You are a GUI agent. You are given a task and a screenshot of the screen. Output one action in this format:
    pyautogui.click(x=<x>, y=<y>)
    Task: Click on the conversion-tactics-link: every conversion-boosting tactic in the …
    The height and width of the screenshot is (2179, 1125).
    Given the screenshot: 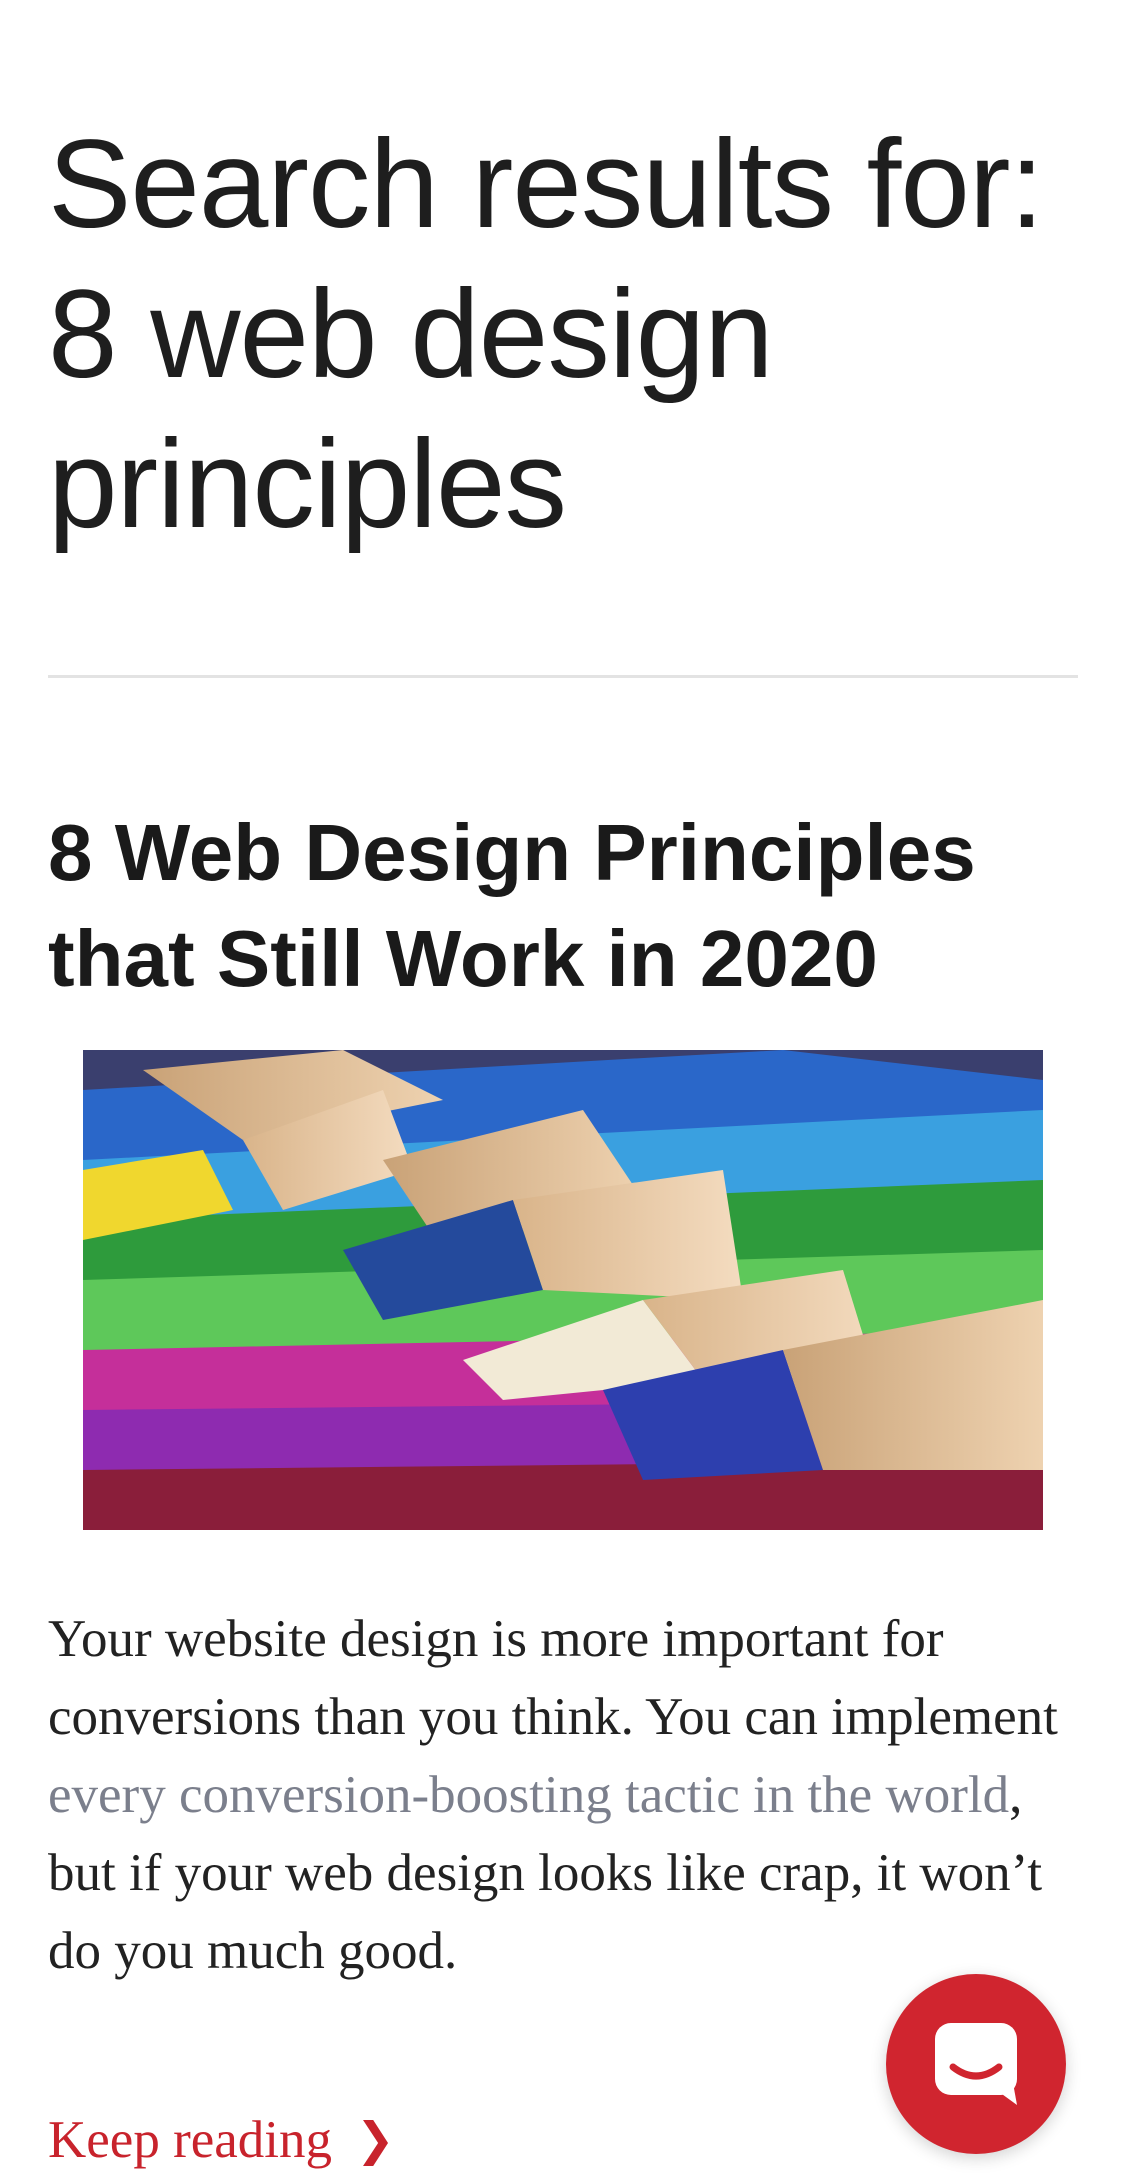 What is the action you would take?
    pyautogui.click(x=528, y=1795)
    